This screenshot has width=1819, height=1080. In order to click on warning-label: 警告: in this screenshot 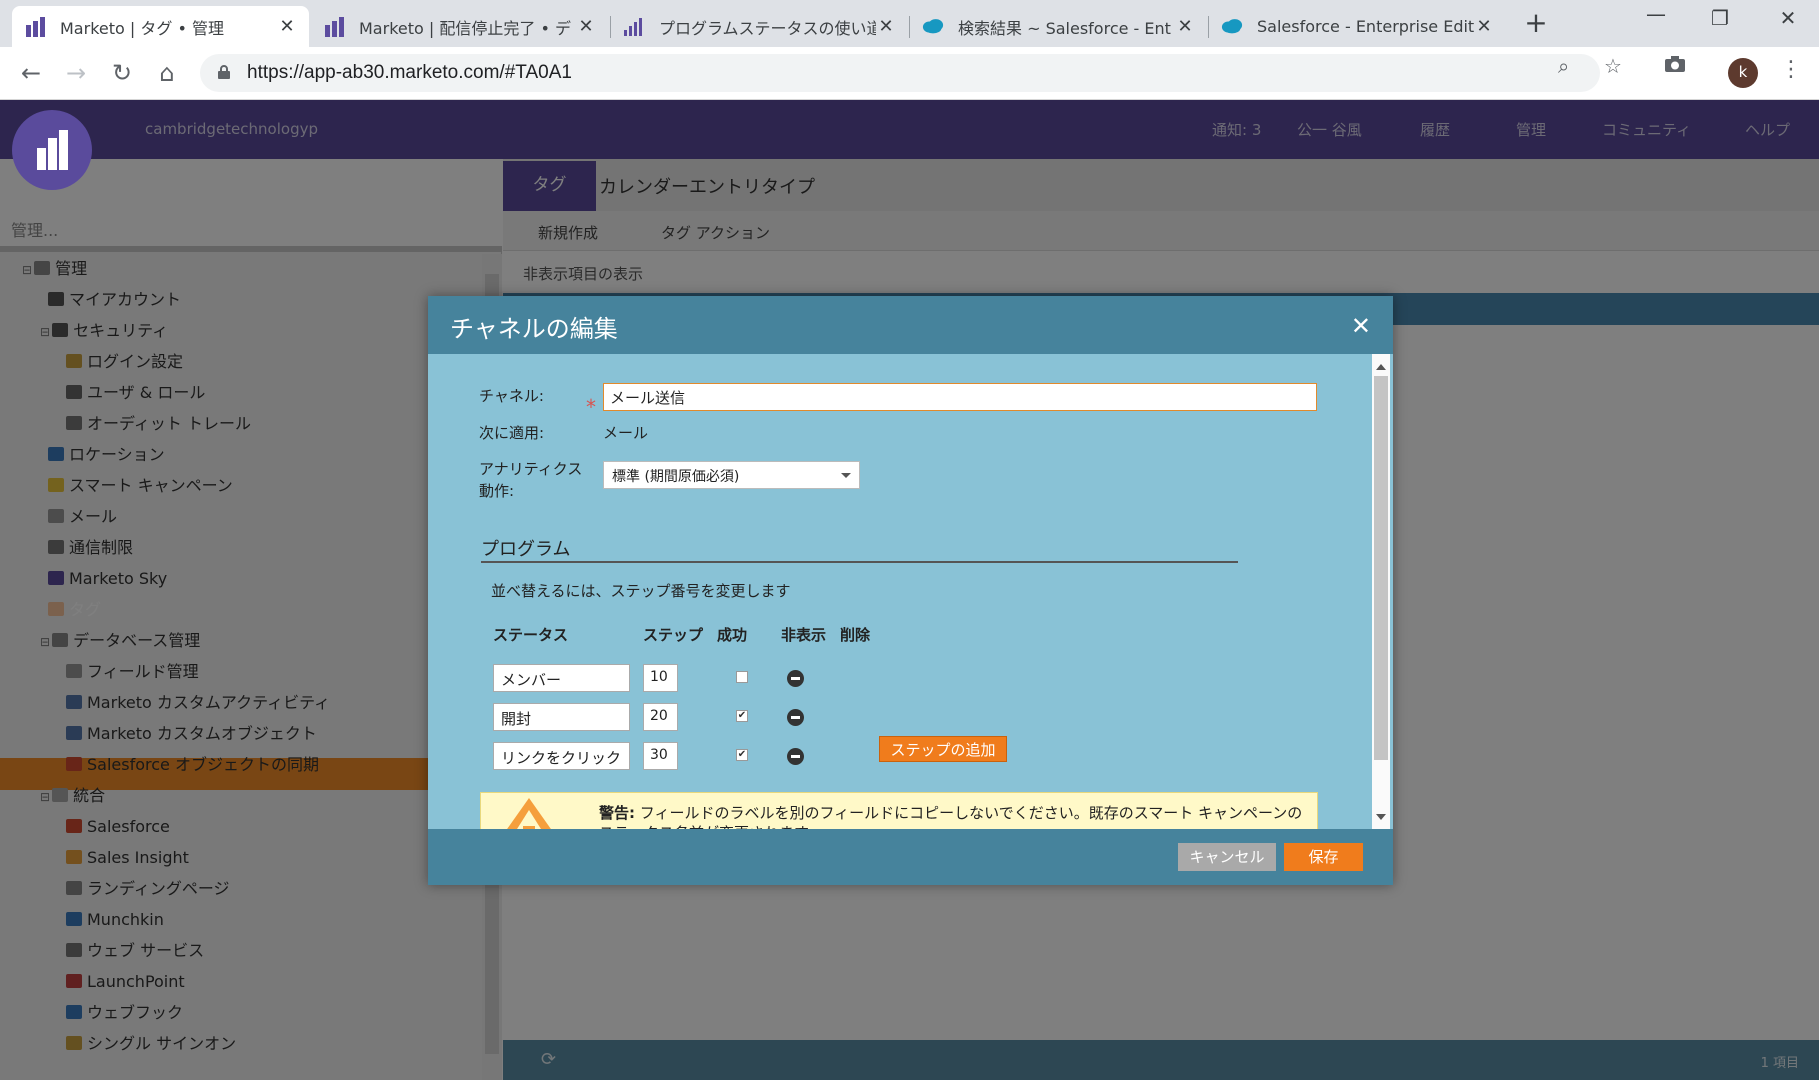, I will do `click(617, 813)`.